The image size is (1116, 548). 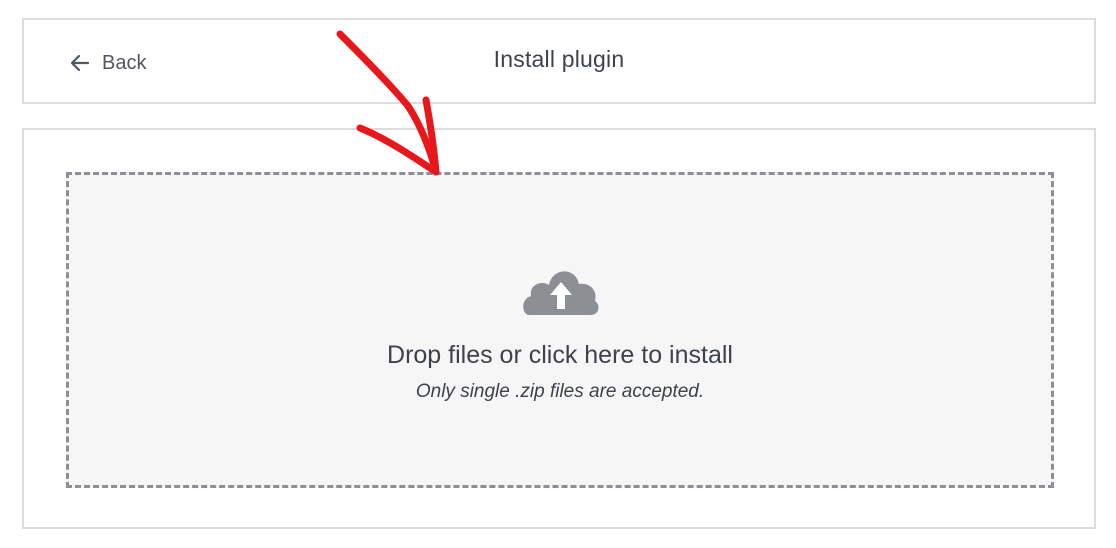 What do you see at coordinates (560, 355) in the screenshot?
I see `dropzone-title: Drop files or click here to install` at bounding box center [560, 355].